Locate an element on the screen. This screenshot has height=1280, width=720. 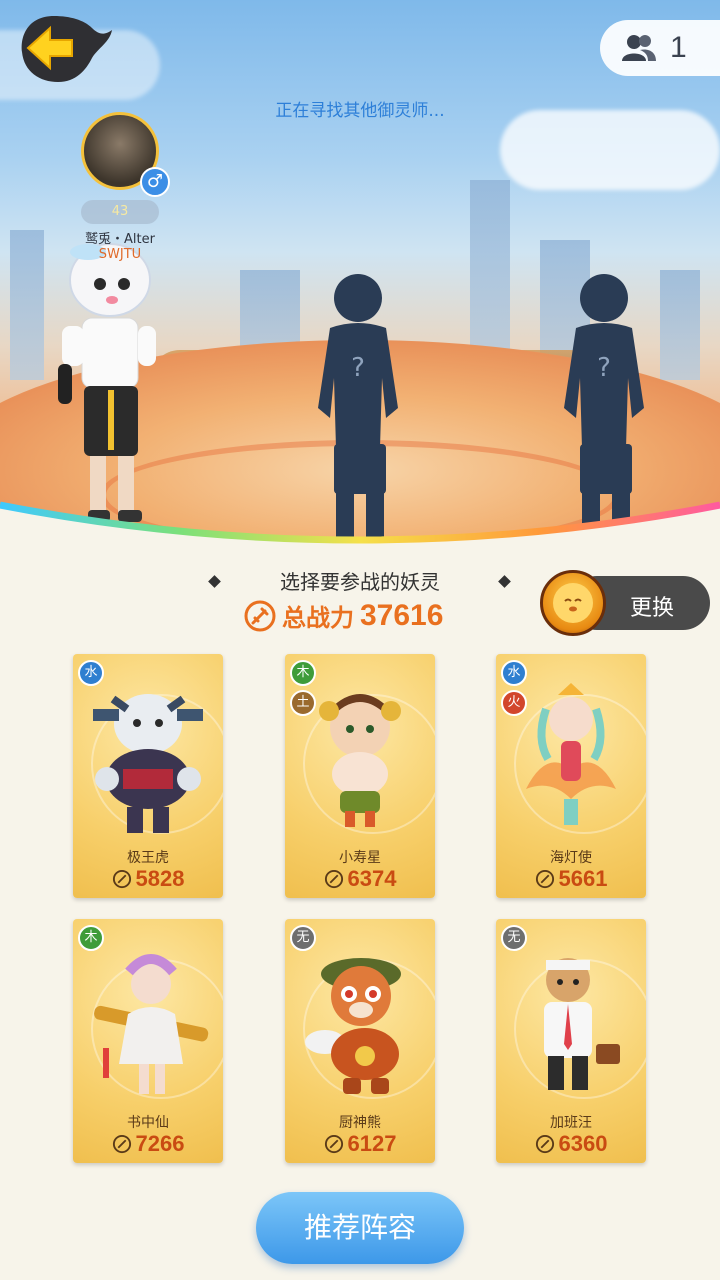
card-power: 5661 is located at coordinates (571, 879).